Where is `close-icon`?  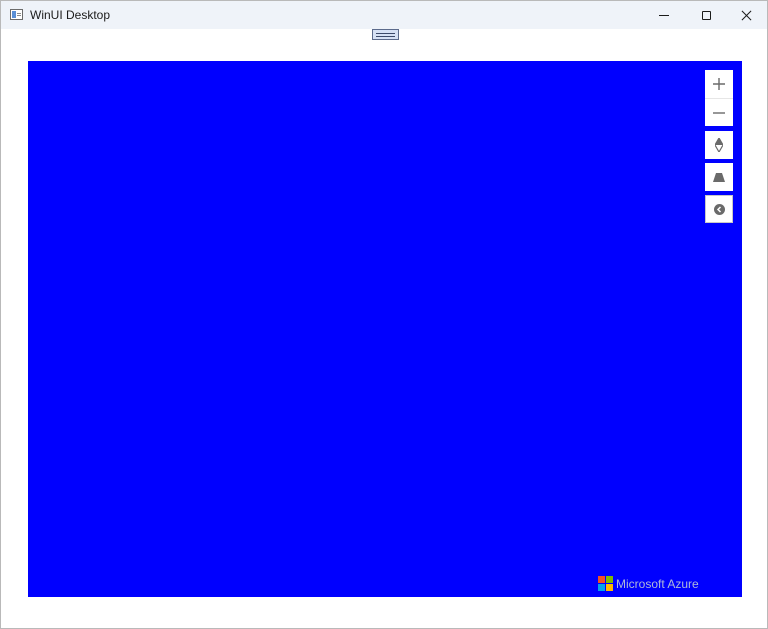 close-icon is located at coordinates (746, 15).